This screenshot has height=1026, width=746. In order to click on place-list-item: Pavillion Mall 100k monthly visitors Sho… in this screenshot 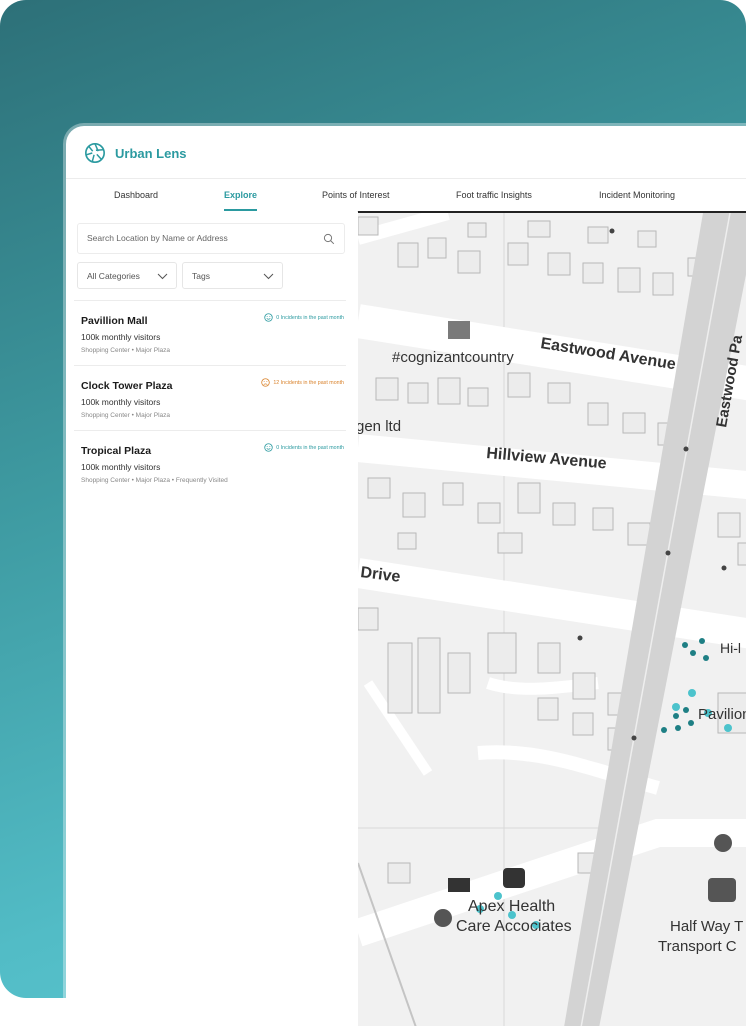, I will do `click(210, 333)`.